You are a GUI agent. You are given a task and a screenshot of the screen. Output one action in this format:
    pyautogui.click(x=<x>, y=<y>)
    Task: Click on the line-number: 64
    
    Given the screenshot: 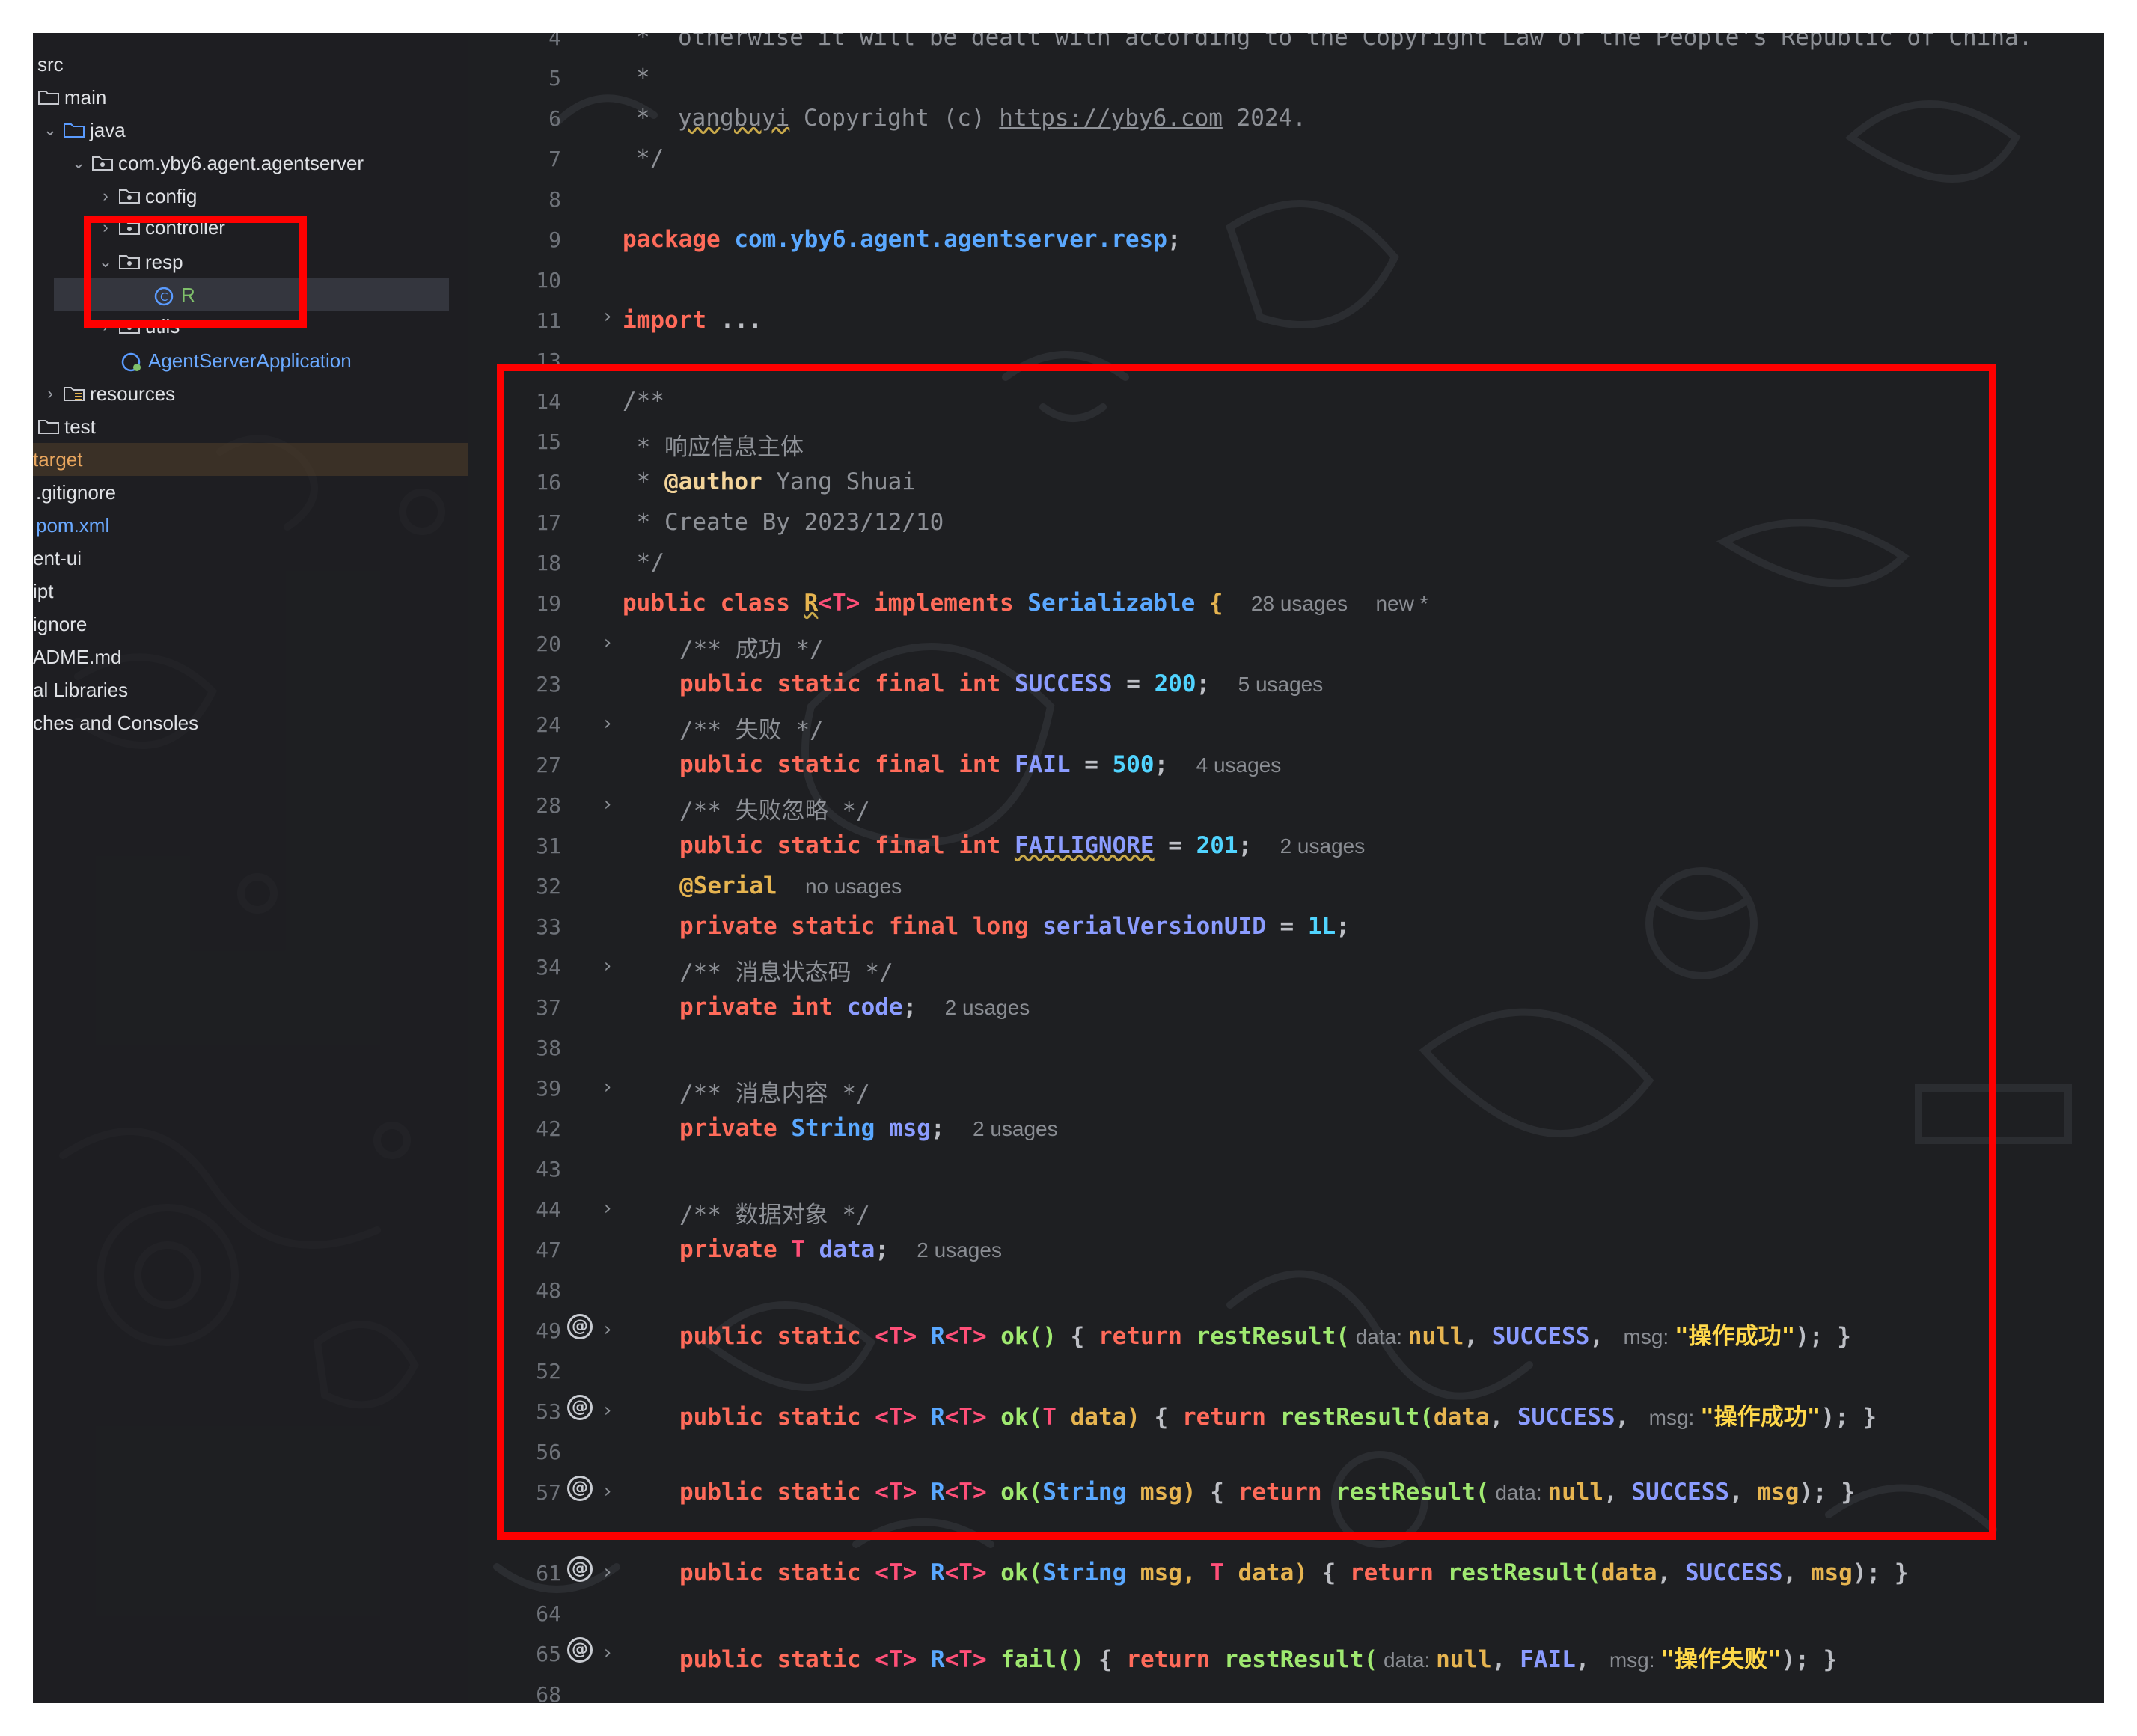 What is the action you would take?
    pyautogui.click(x=548, y=1614)
    